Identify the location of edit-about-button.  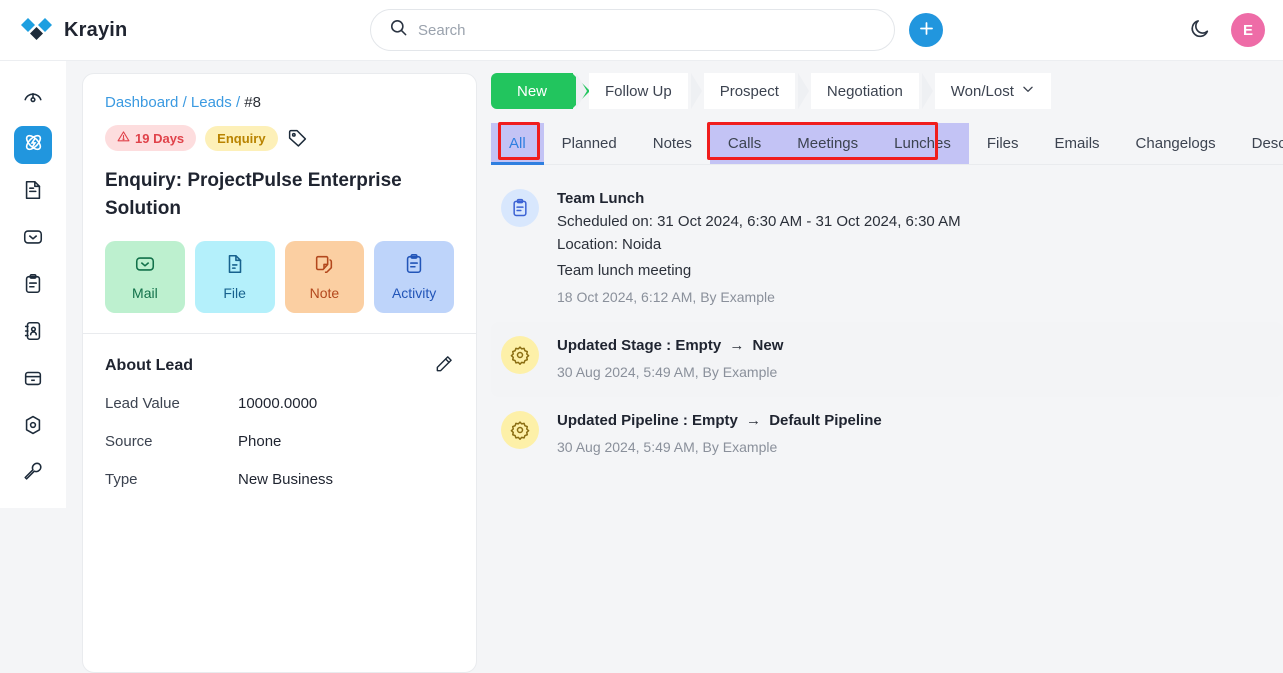
(444, 365).